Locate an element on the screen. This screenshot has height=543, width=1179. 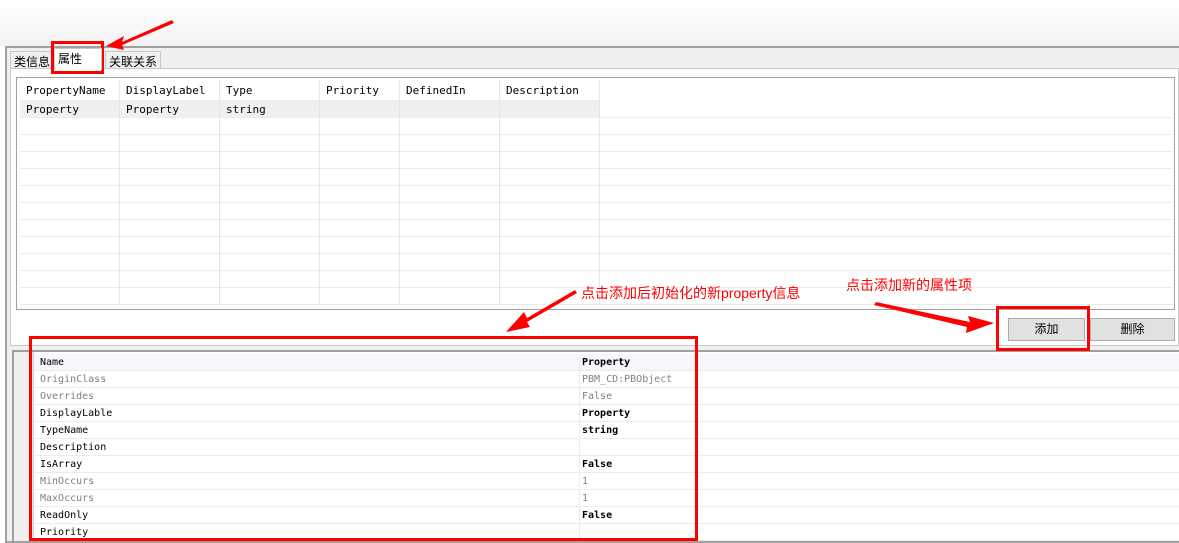
tab-properties: 属性 is located at coordinates (78, 59).